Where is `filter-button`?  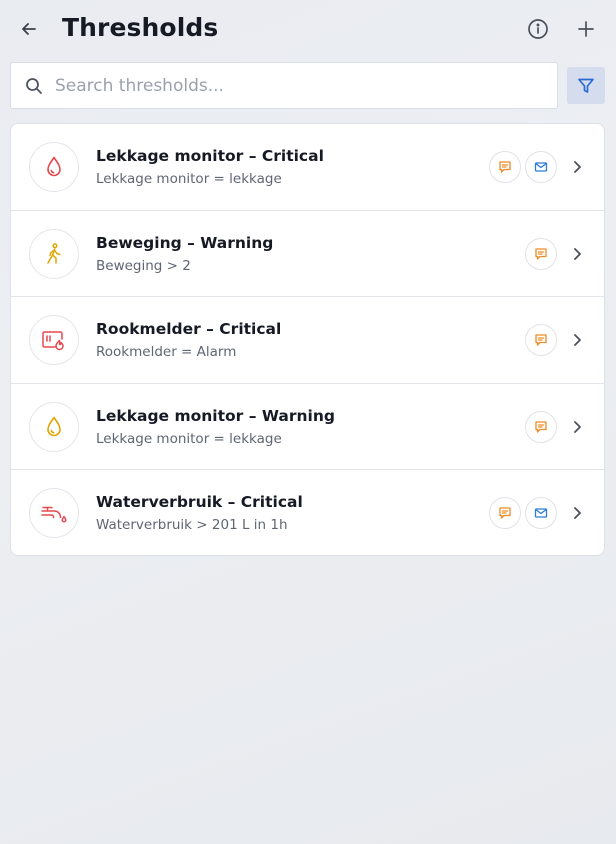
filter-button is located at coordinates (586, 85).